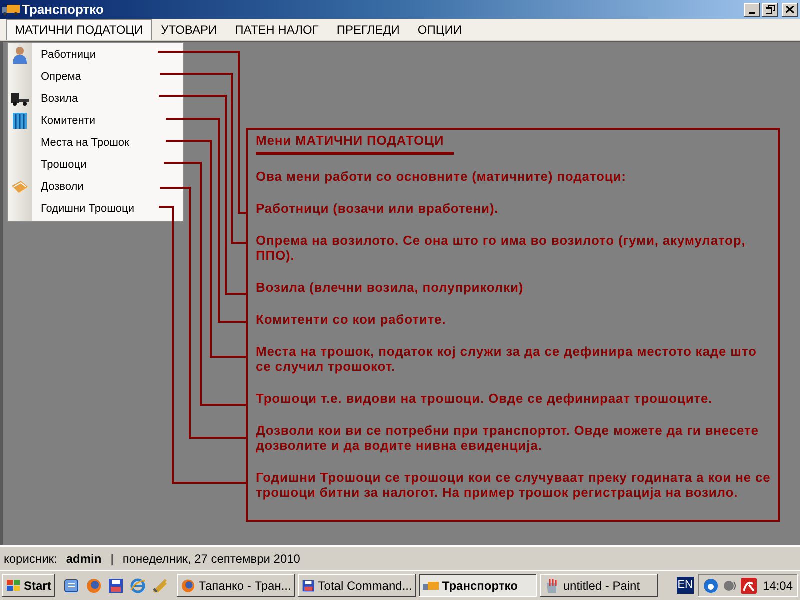  What do you see at coordinates (29, 585) in the screenshot?
I see `start-button: Start` at bounding box center [29, 585].